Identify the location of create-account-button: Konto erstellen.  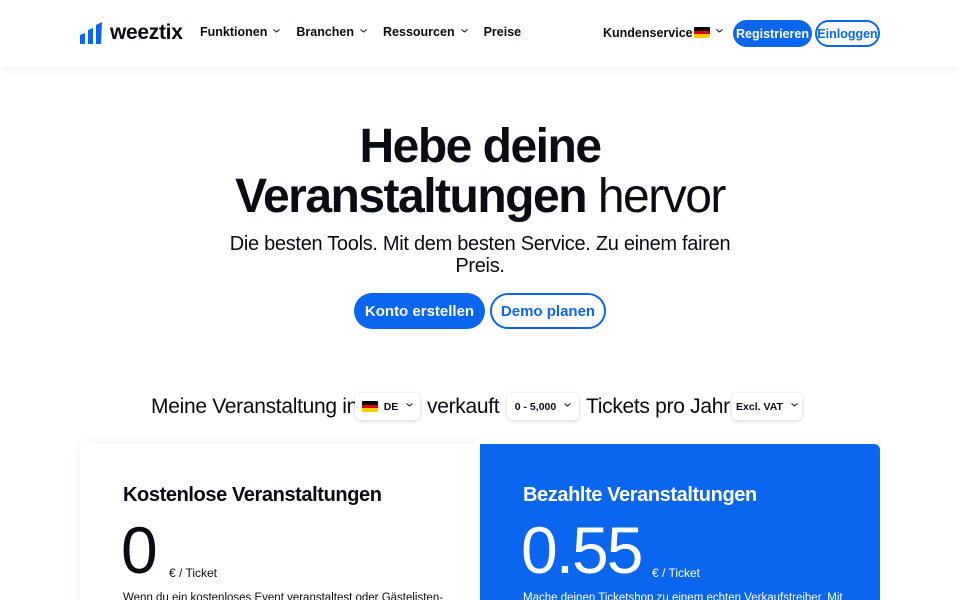
(419, 311).